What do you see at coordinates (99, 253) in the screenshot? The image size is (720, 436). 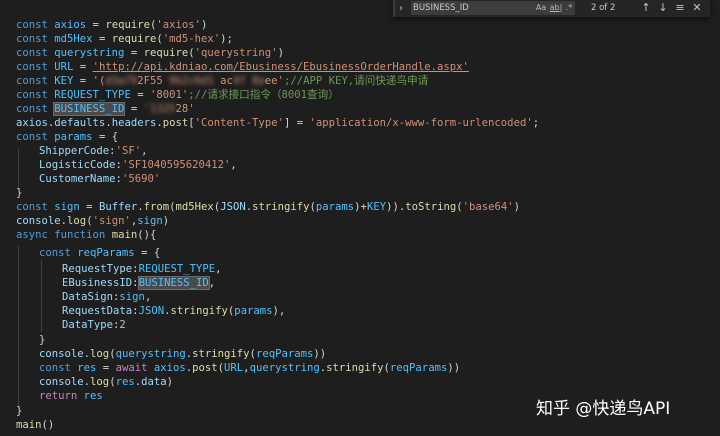 I see `code-line-17: const reqParams = {` at bounding box center [99, 253].